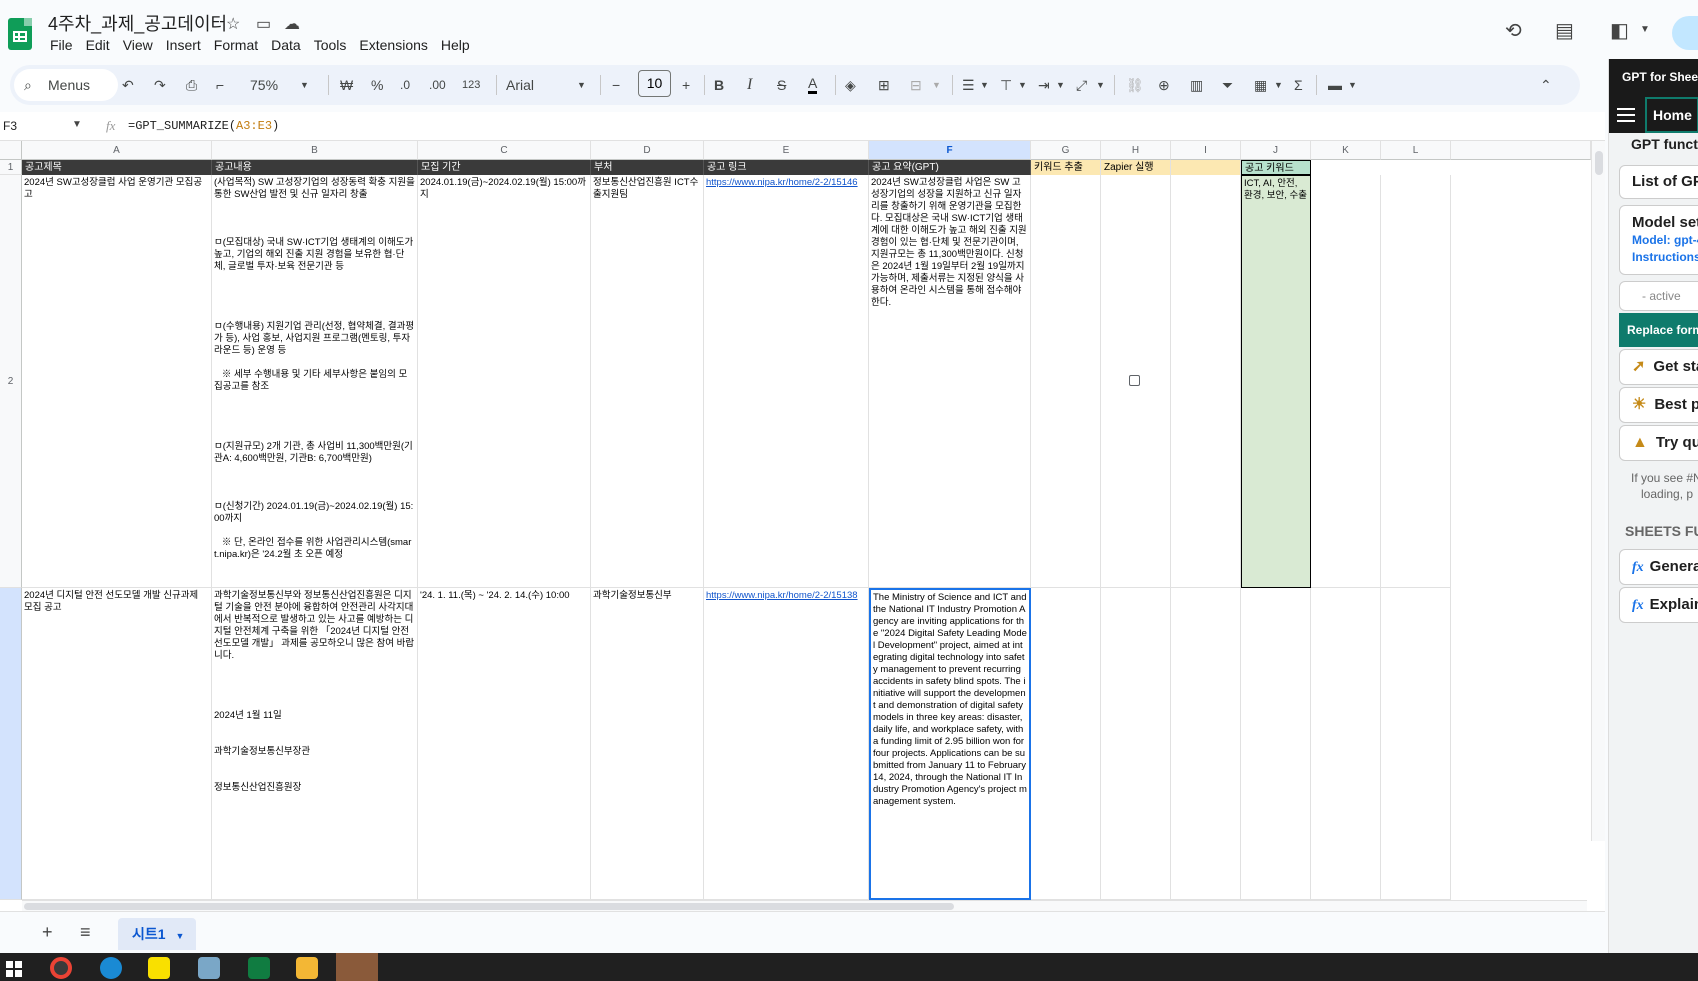  Describe the element at coordinates (377, 85) in the screenshot. I see `percent-format-button: %` at that location.